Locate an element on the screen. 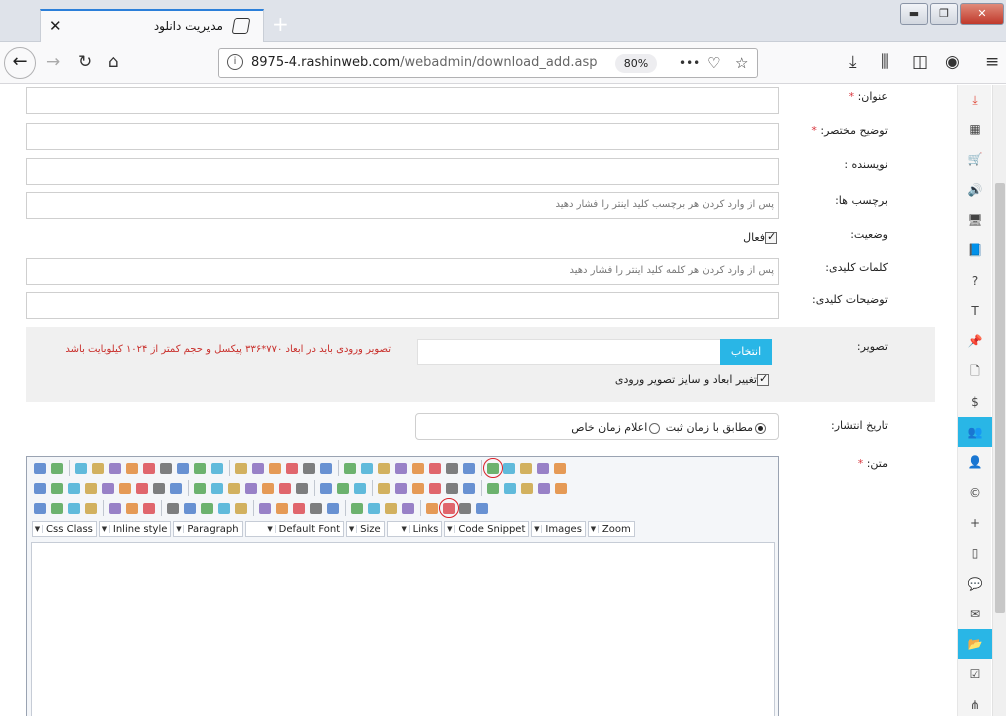 This screenshot has height=716, width=1006. summary-input is located at coordinates (402, 136).